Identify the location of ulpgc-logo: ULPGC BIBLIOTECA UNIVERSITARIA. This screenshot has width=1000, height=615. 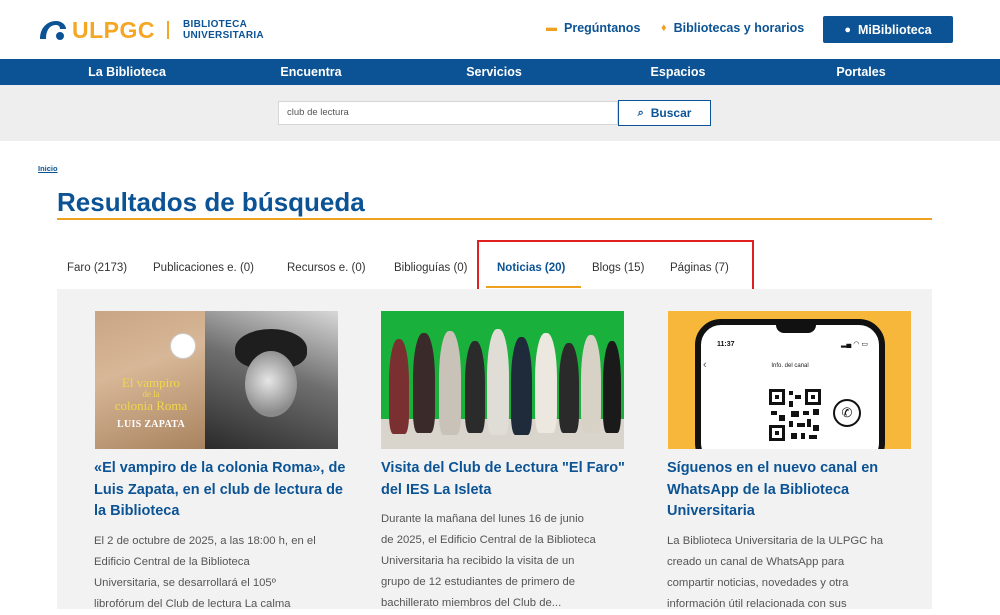
(150, 30).